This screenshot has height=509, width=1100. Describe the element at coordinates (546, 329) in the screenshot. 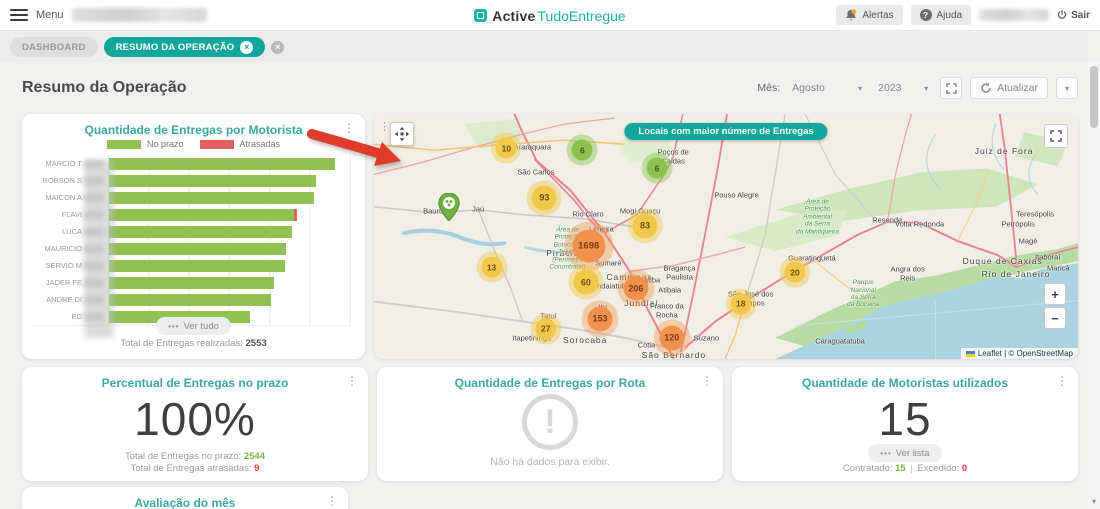

I see `map-cluster-marker: 27` at that location.